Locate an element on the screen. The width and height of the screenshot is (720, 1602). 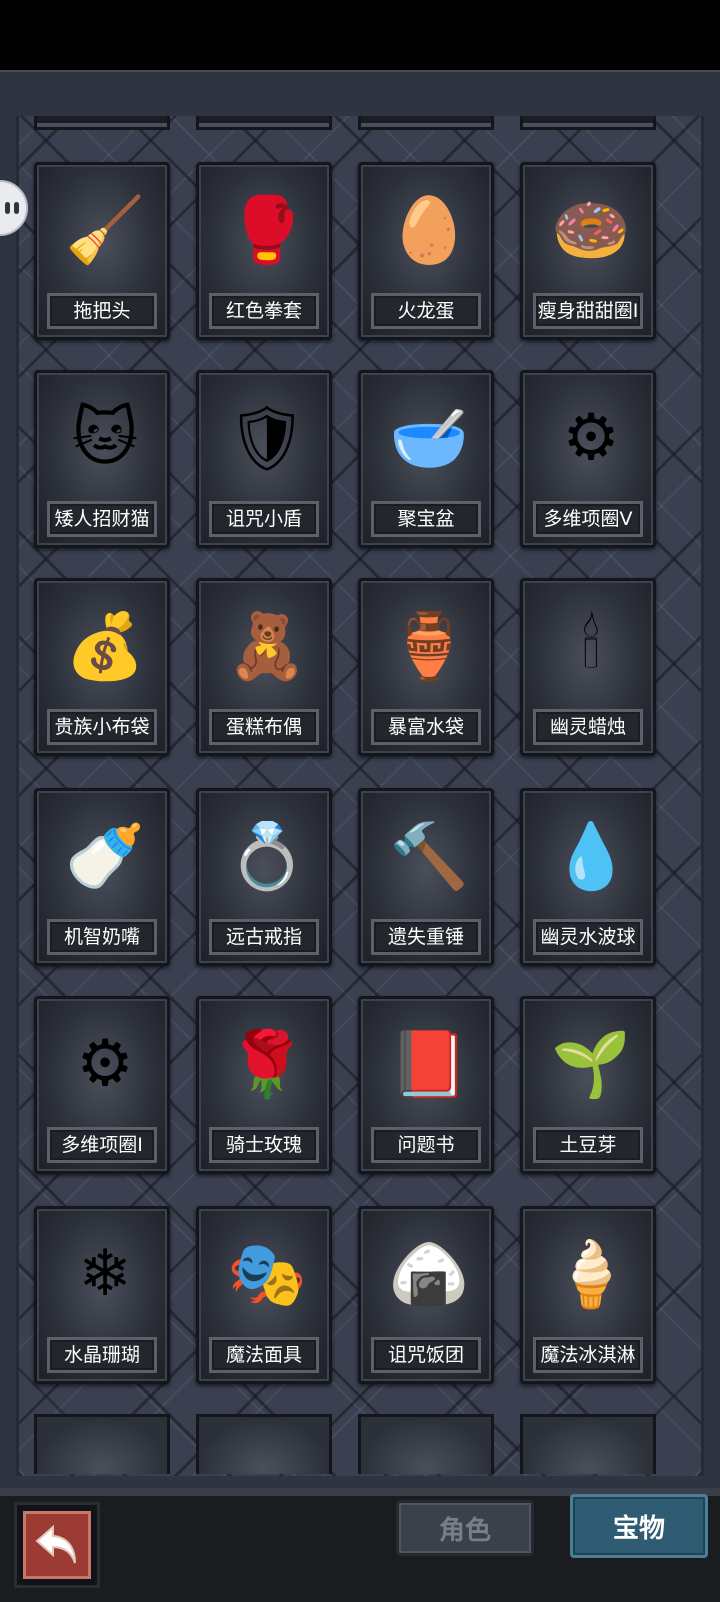
treasure-card: 🍙 诅咒饭团 is located at coordinates (426, 1295).